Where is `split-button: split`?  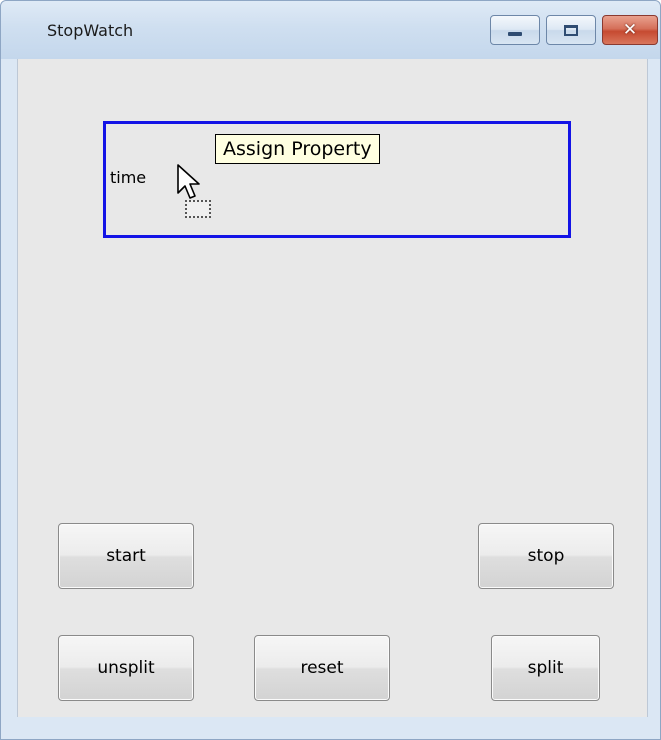
split-button: split is located at coordinates (545, 668).